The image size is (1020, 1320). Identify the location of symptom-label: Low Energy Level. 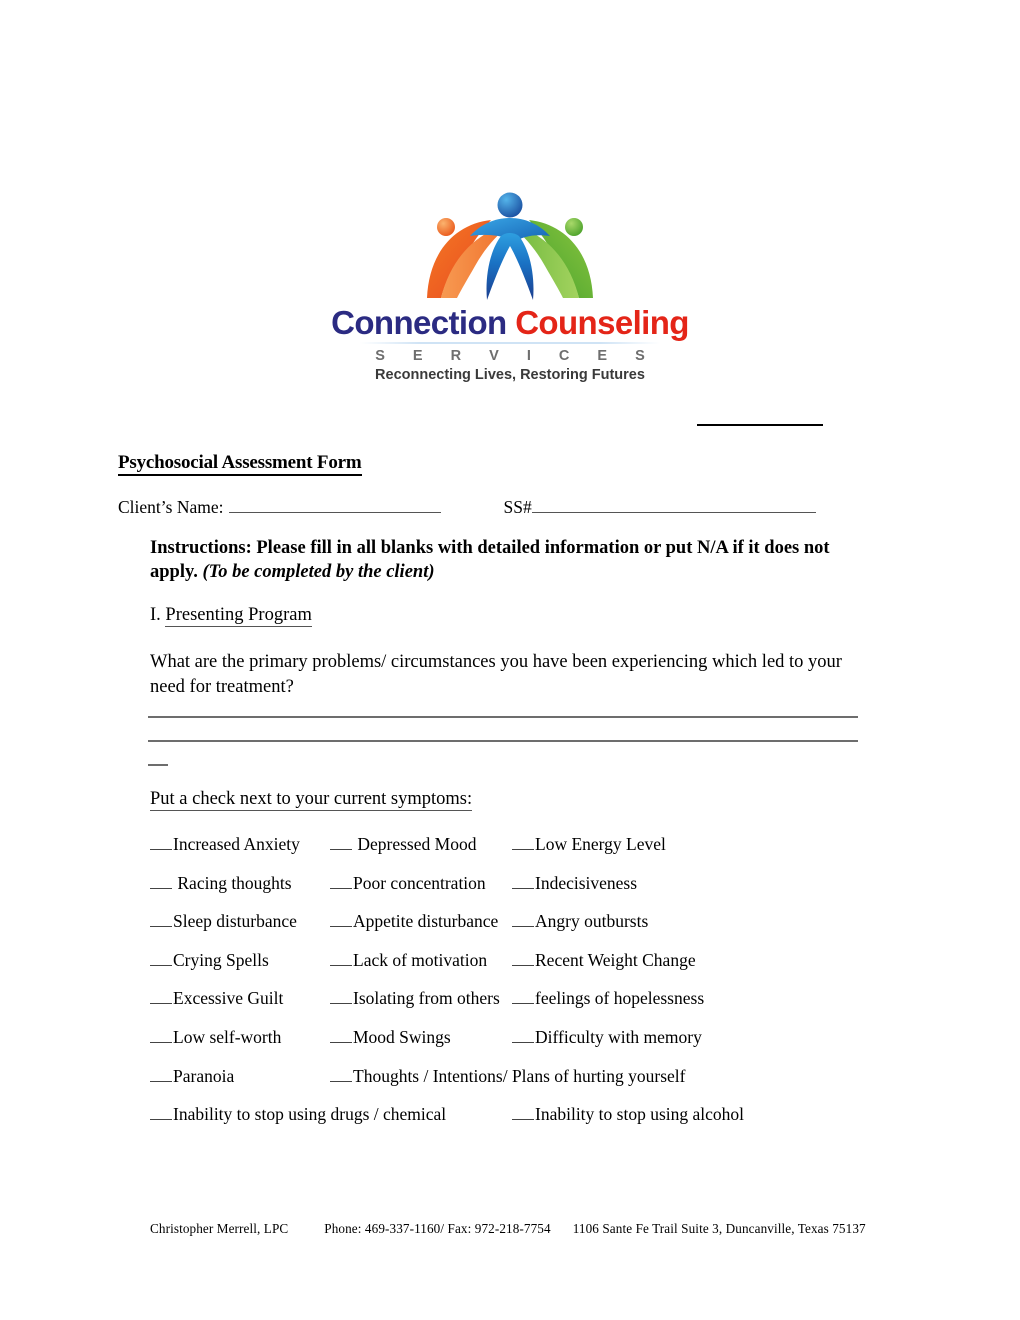
(600, 844).